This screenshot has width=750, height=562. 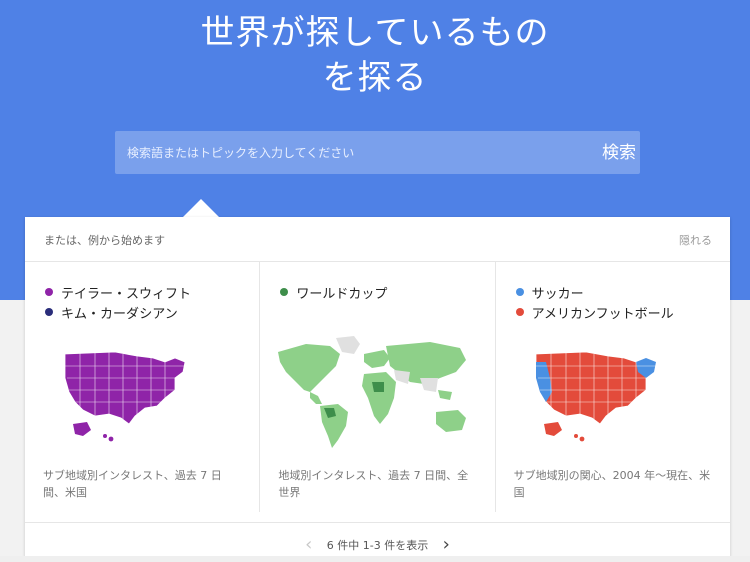 I want to click on example-card-2: ワールドカップ 地域別インタレスト、過去 7 日間、全世界, so click(x=378, y=387).